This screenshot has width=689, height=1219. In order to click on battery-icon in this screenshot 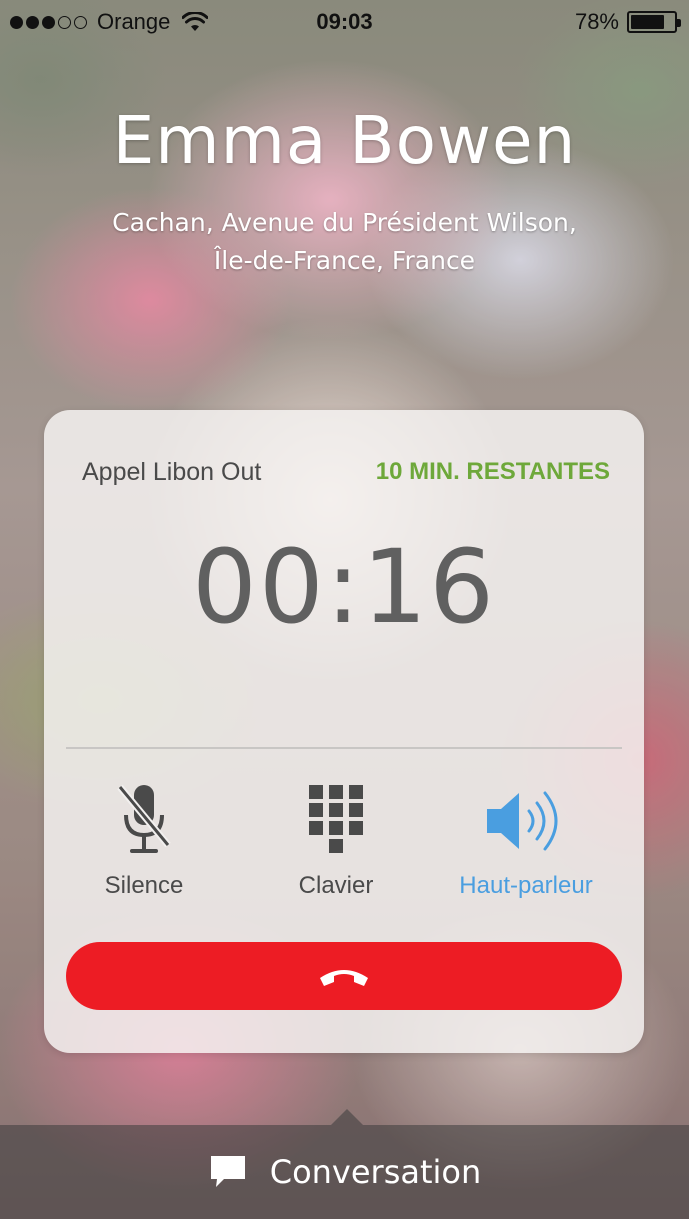, I will do `click(654, 22)`.